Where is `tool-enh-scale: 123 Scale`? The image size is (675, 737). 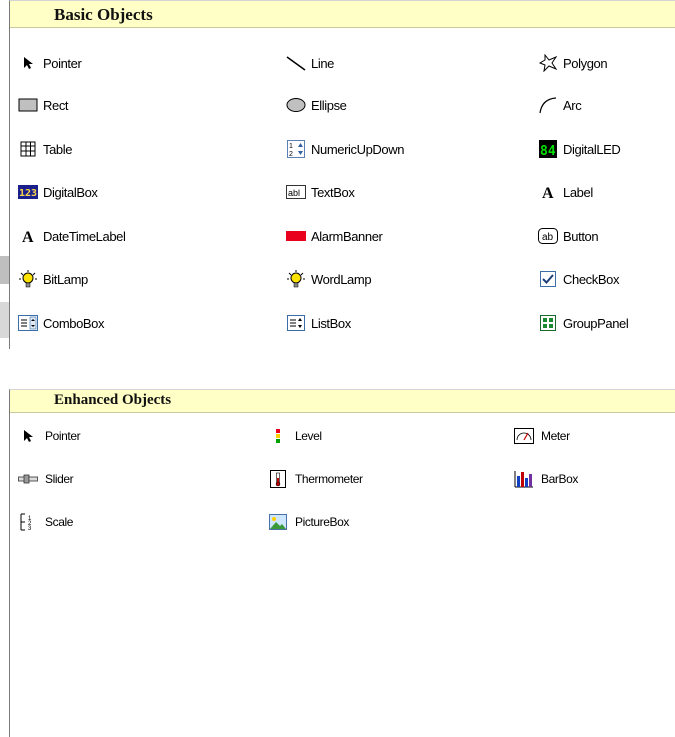 tool-enh-scale: 123 Scale is located at coordinates (45, 522).